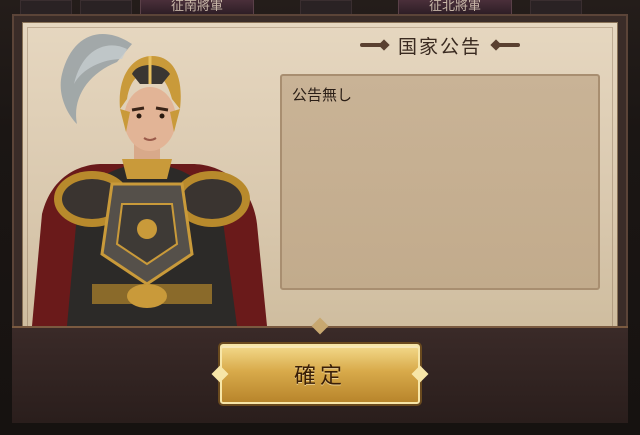  Describe the element at coordinates (322, 95) in the screenshot. I see `announcement-text: 公告無し` at that location.